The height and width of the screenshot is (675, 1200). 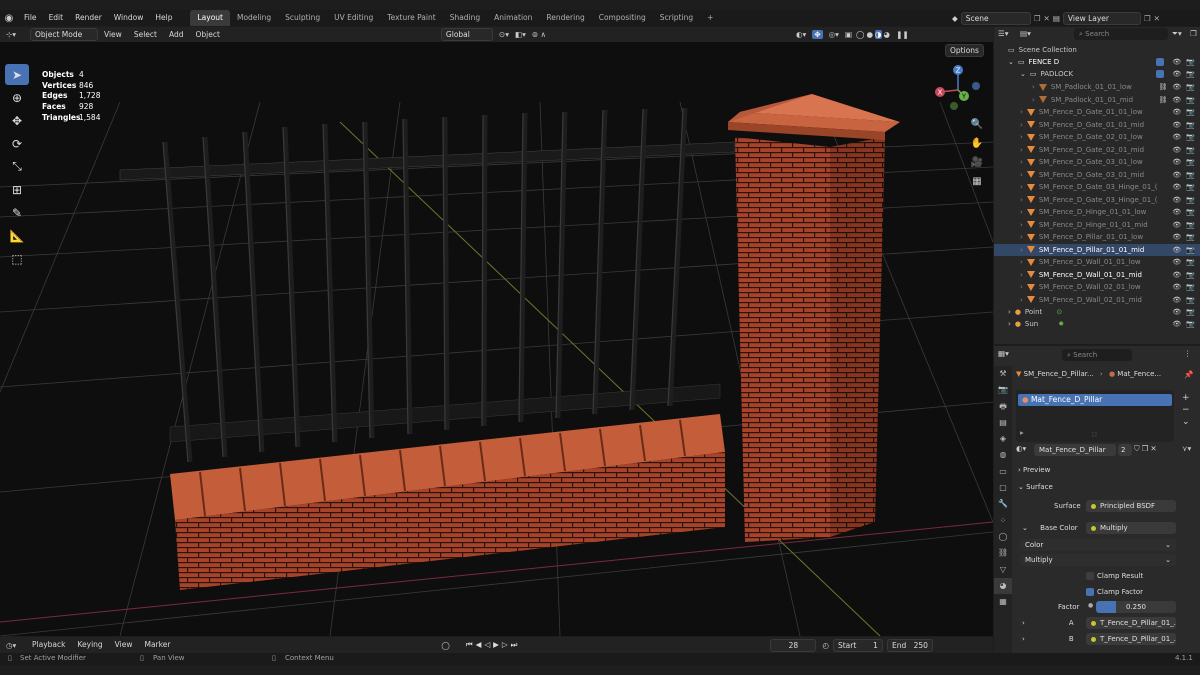 What do you see at coordinates (1146, 449) in the screenshot?
I see `fake-user-icon: ⛉❐✕` at bounding box center [1146, 449].